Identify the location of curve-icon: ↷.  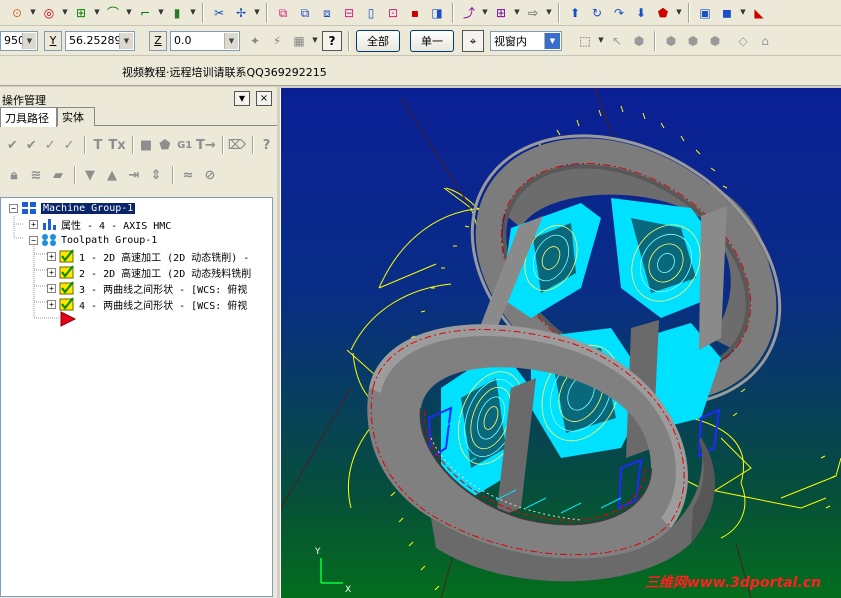
(619, 13).